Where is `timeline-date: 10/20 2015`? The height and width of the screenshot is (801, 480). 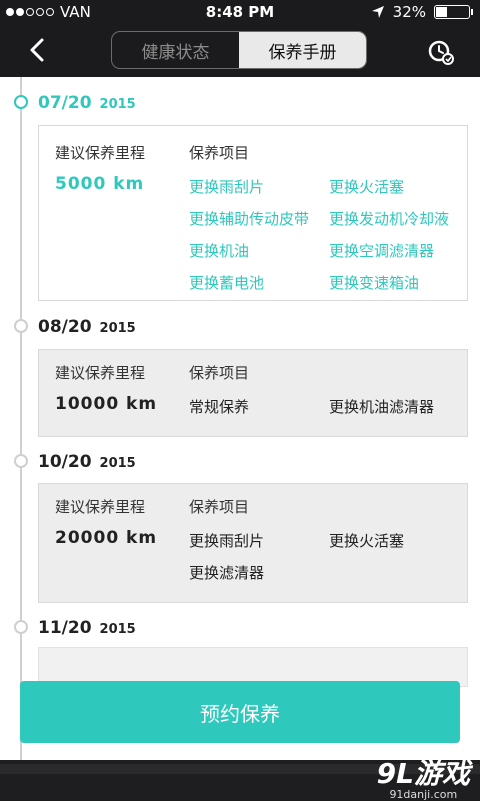
timeline-date: 10/20 2015 is located at coordinates (87, 462).